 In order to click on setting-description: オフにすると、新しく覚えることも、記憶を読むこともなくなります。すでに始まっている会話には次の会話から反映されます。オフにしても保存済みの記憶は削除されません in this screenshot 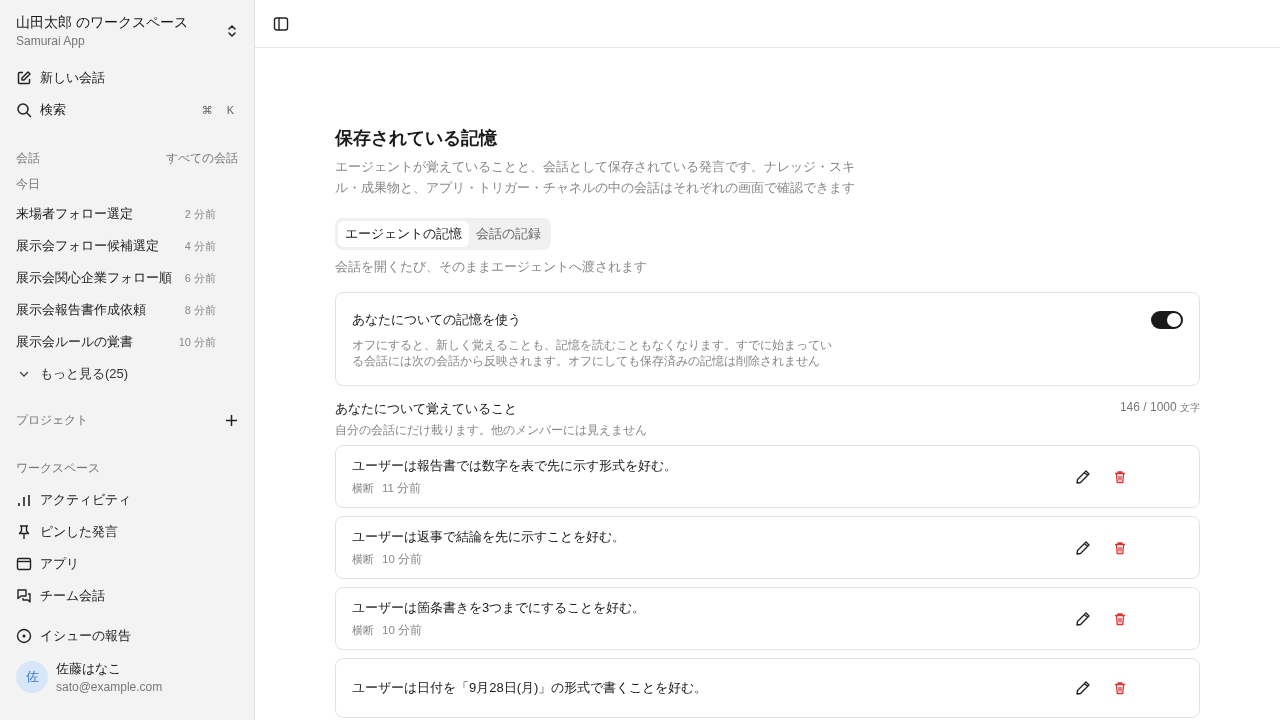, I will do `click(592, 353)`.